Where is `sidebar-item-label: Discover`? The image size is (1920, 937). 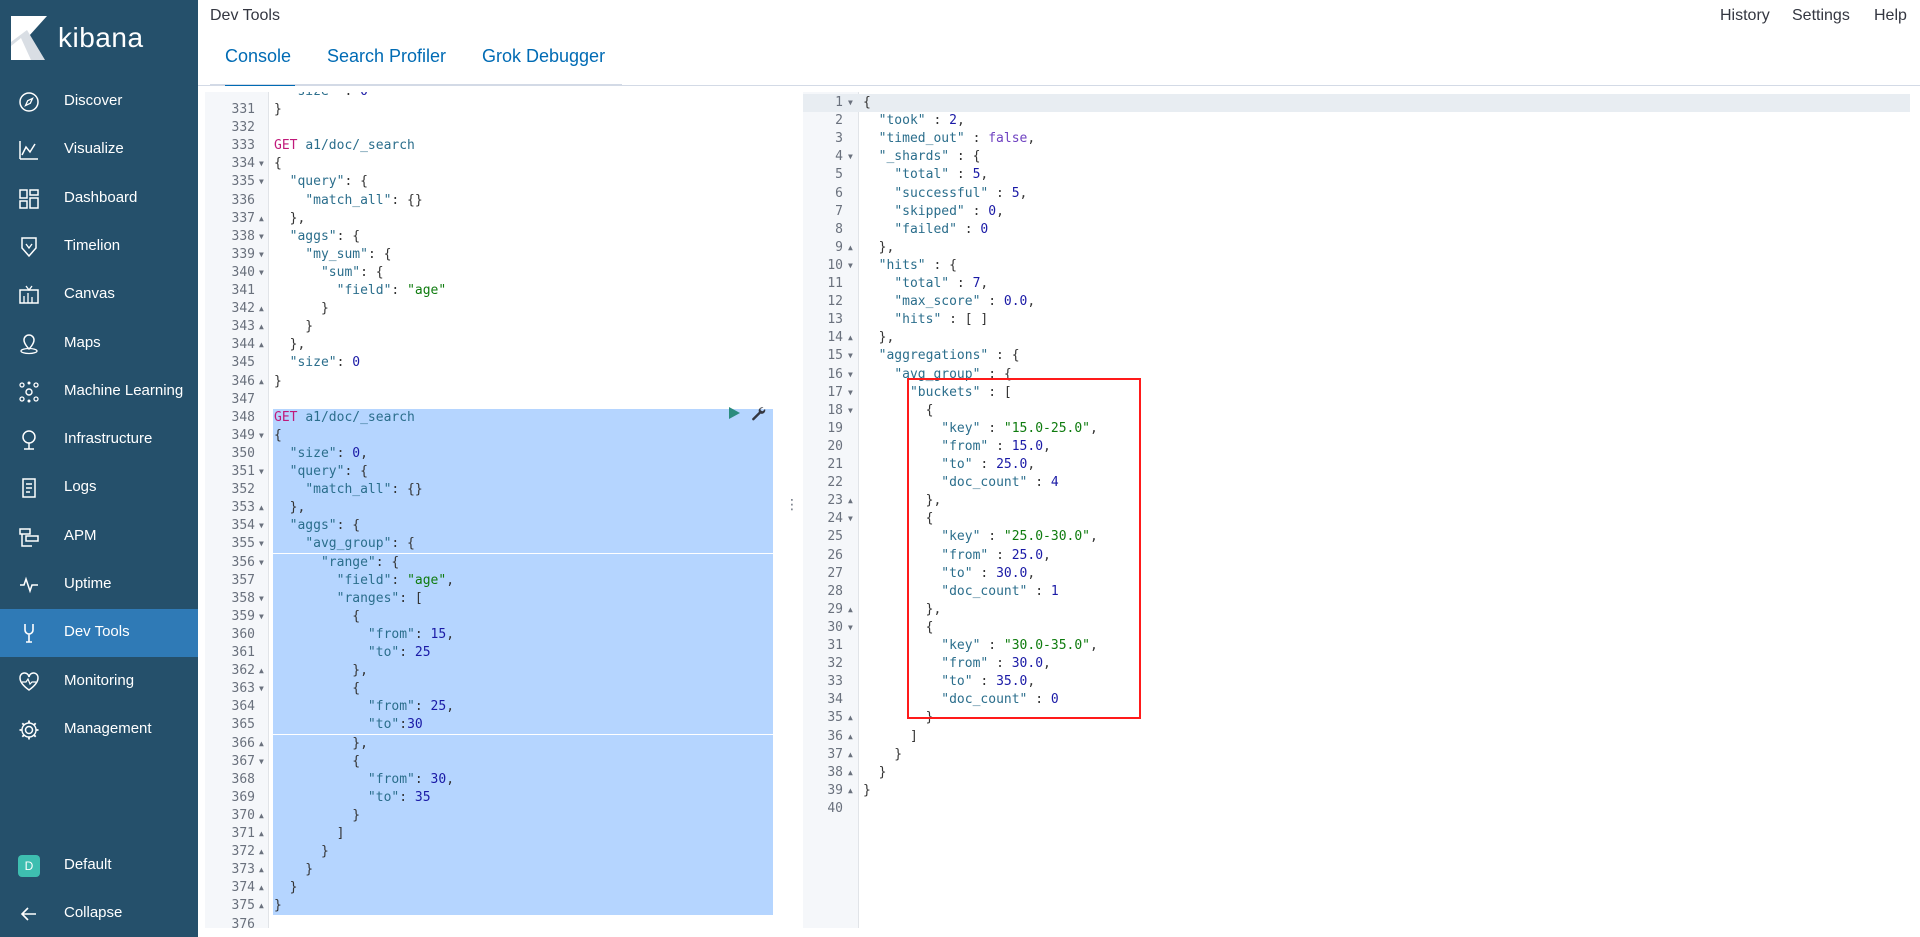
sidebar-item-label: Discover is located at coordinates (93, 100).